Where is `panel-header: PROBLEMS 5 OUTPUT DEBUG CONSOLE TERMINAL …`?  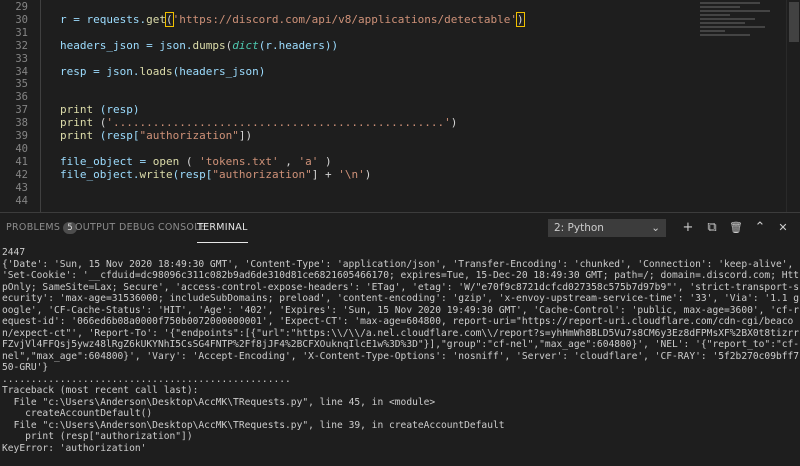 panel-header: PROBLEMS 5 OUTPUT DEBUG CONSOLE TERMINAL … is located at coordinates (400, 228).